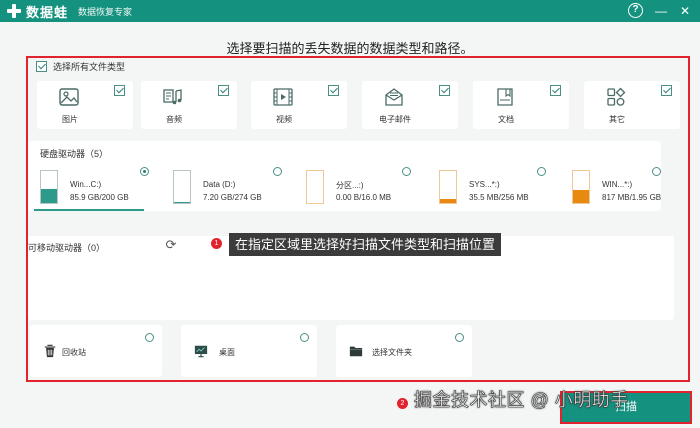  I want to click on file-type-email-checkbox, so click(444, 90).